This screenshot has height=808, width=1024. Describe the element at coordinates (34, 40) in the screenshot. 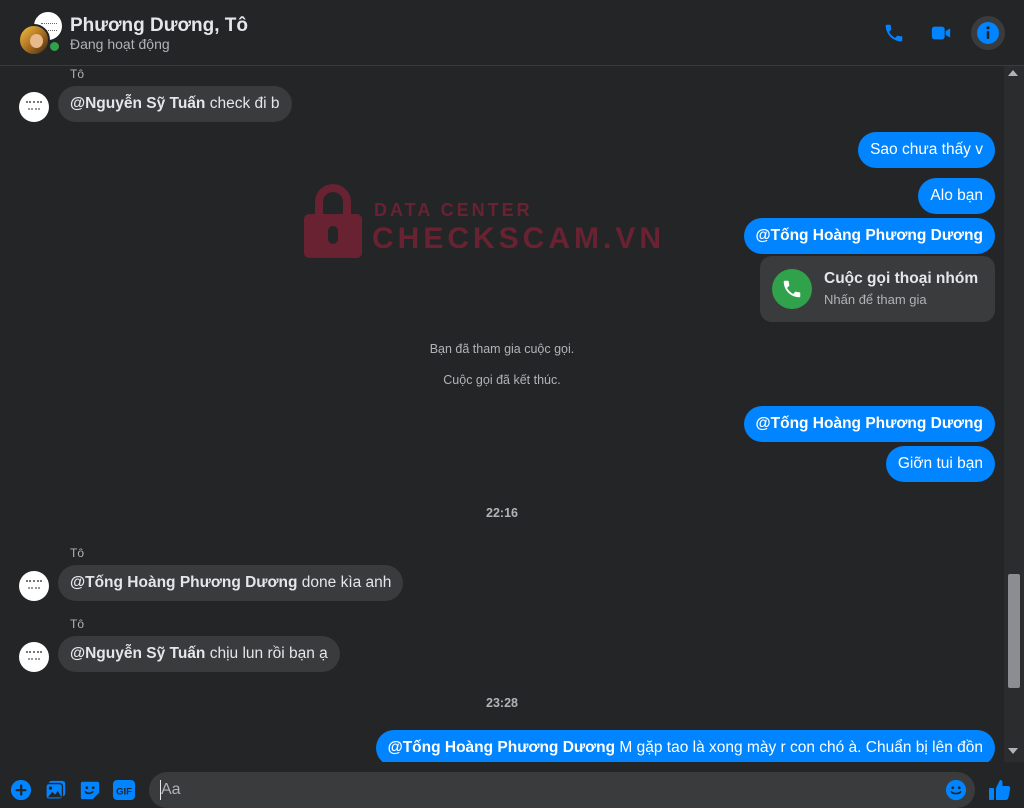

I see `avatar-member-duong` at that location.